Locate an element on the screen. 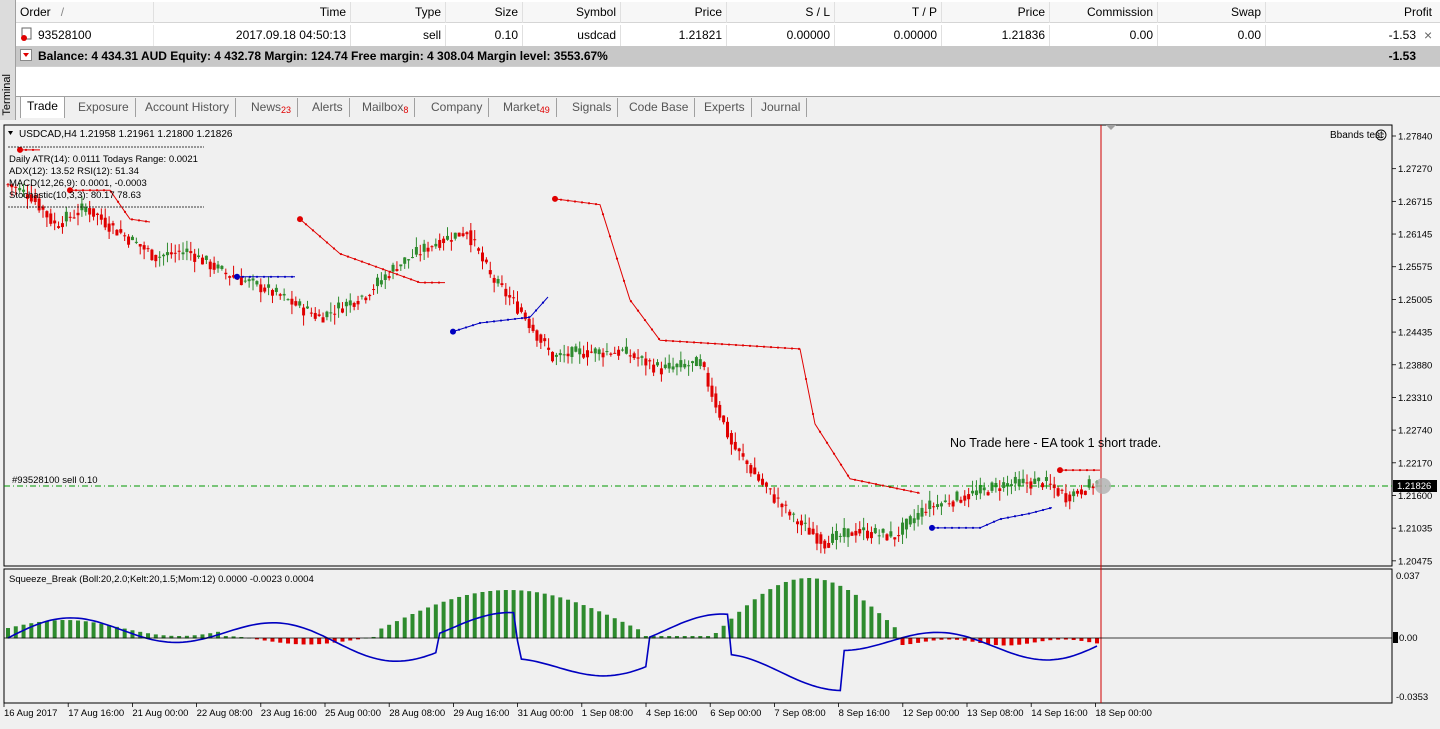  tab-trade: Trade is located at coordinates (42, 107).